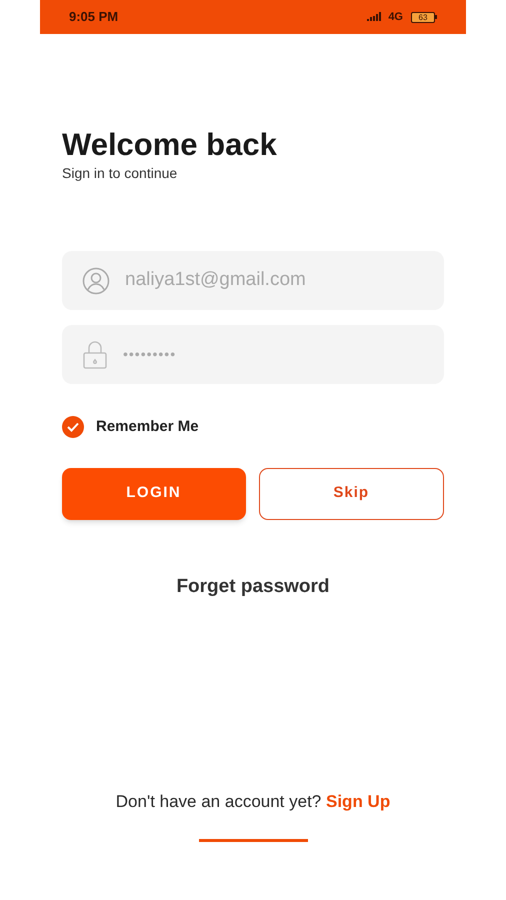  Describe the element at coordinates (358, 801) in the screenshot. I see `sign-up-link: Sign Up` at that location.